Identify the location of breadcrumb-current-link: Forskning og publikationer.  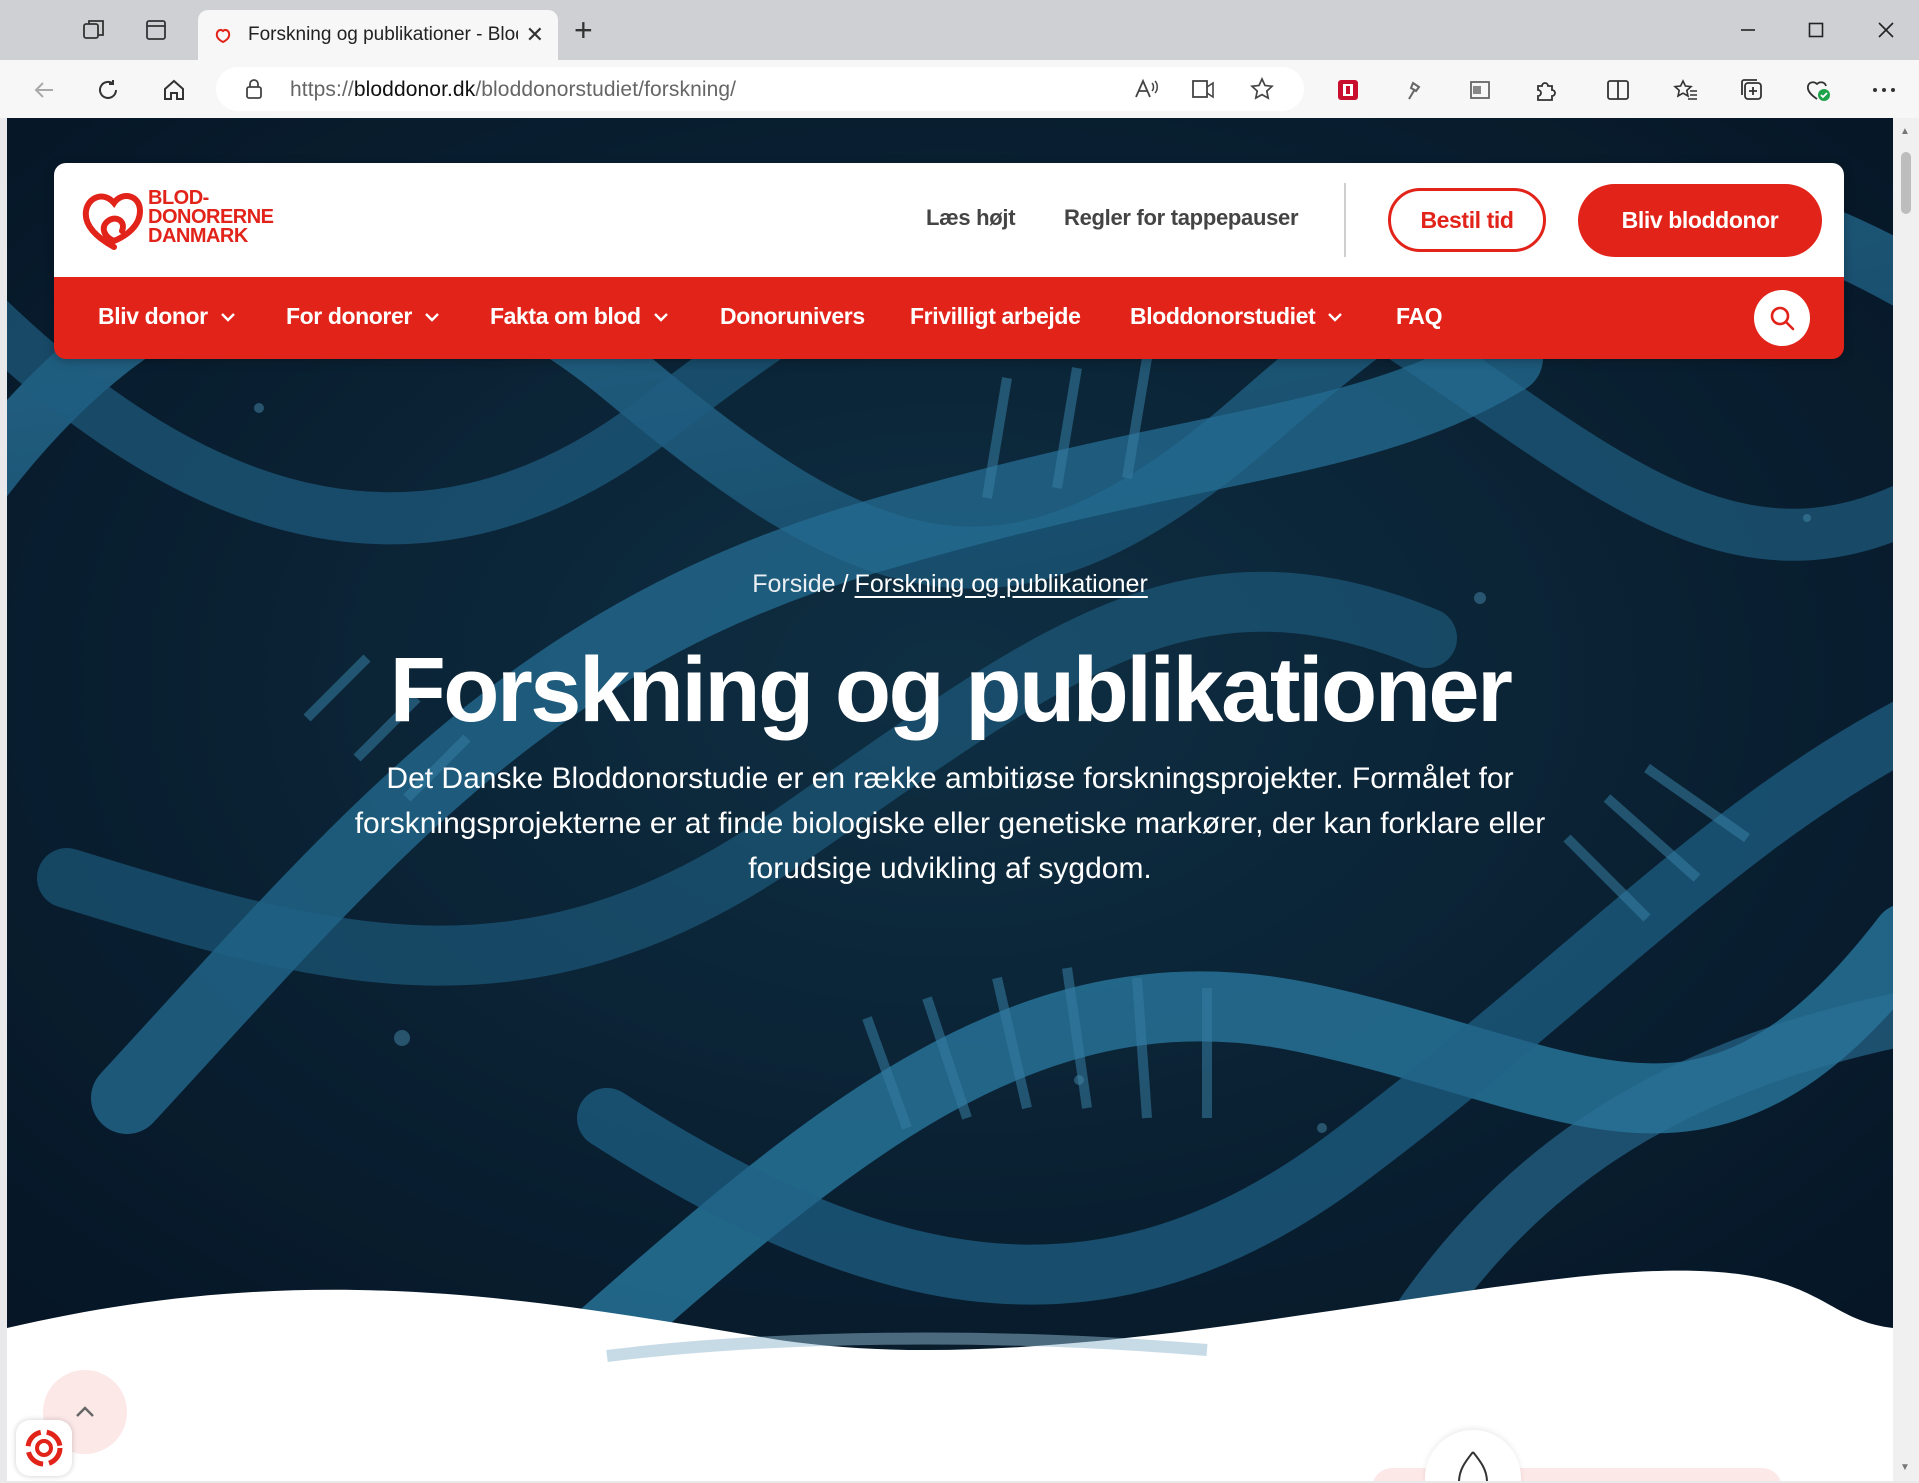
(1001, 584).